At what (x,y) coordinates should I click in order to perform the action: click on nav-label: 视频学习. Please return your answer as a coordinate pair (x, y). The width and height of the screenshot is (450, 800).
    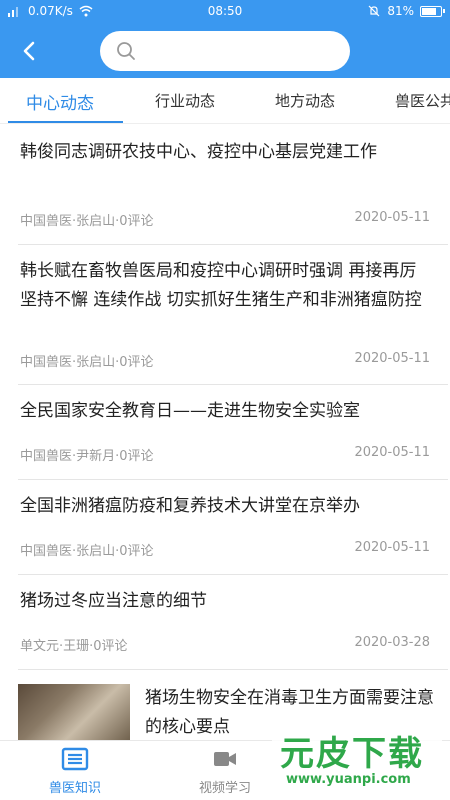
    Looking at the image, I should click on (224, 788).